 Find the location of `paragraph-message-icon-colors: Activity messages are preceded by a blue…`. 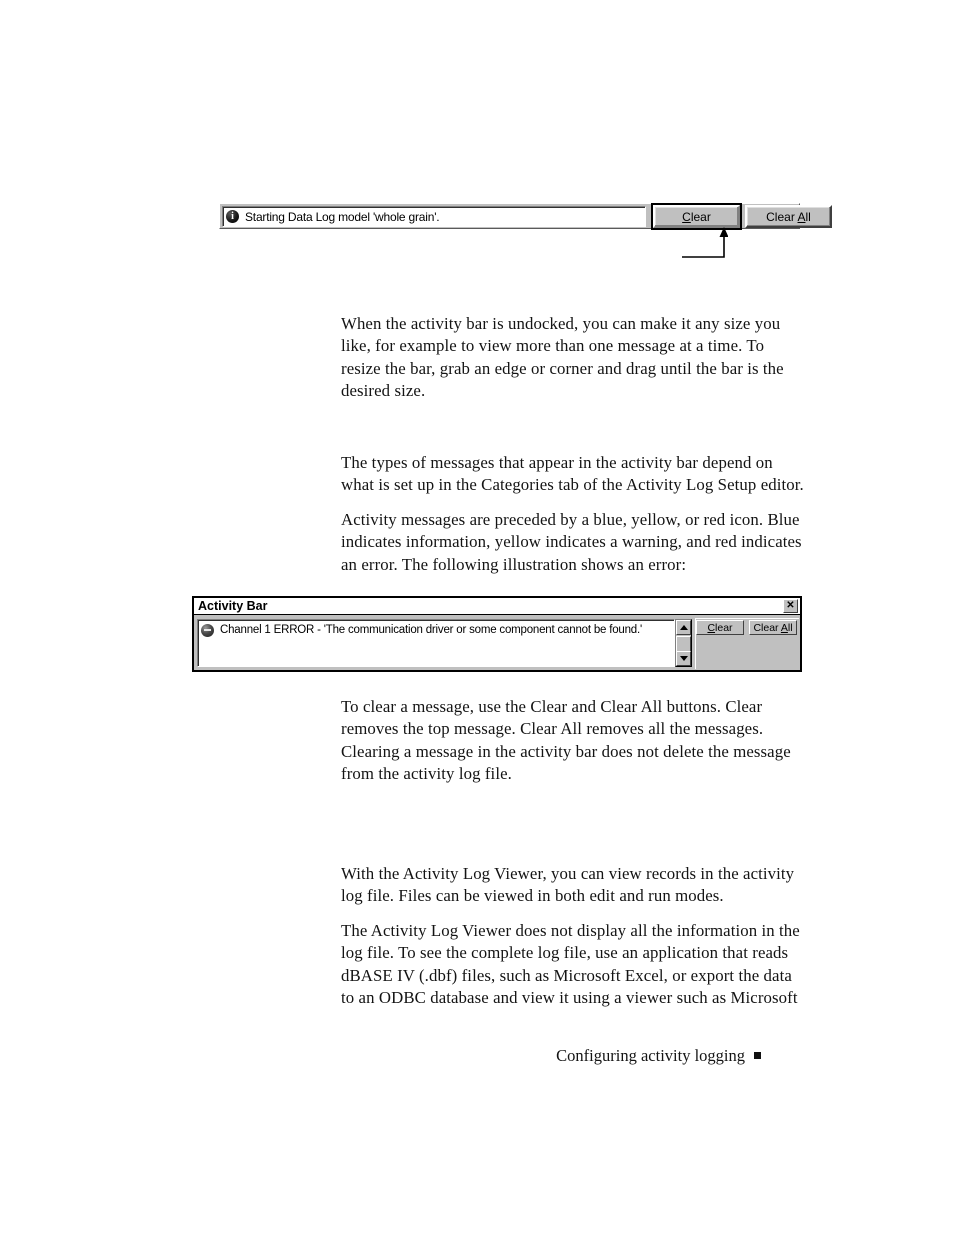

paragraph-message-icon-colors: Activity messages are preceded by a blue… is located at coordinates (571, 542).